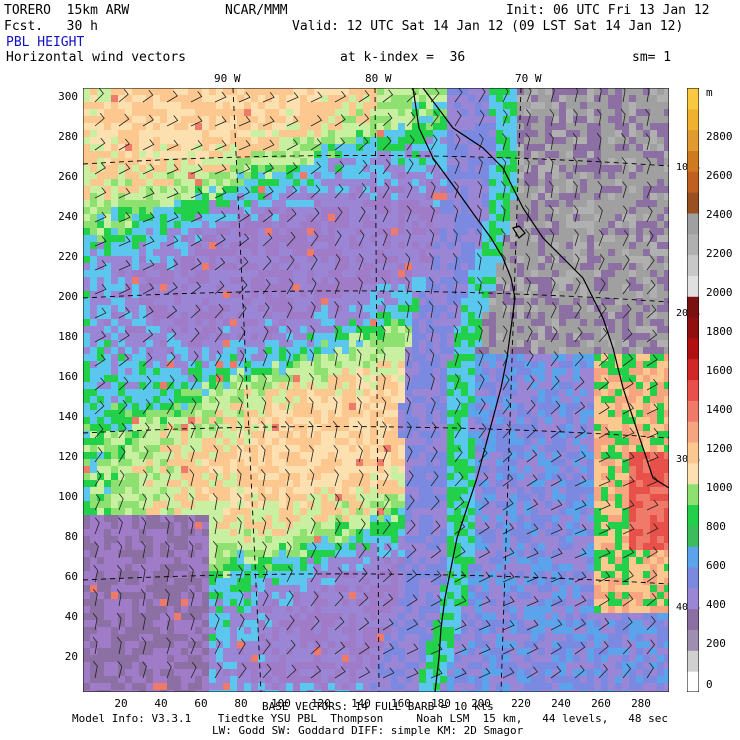 This screenshot has width=740, height=740. Describe the element at coordinates (71, 616) in the screenshot. I see `y-tick: 40` at that location.